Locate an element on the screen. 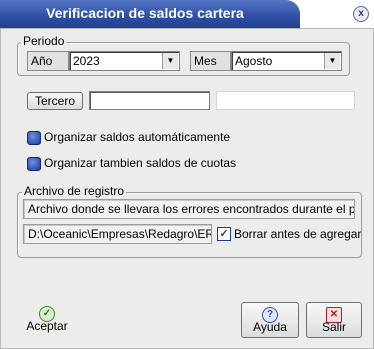  tercero-description is located at coordinates (285, 100).